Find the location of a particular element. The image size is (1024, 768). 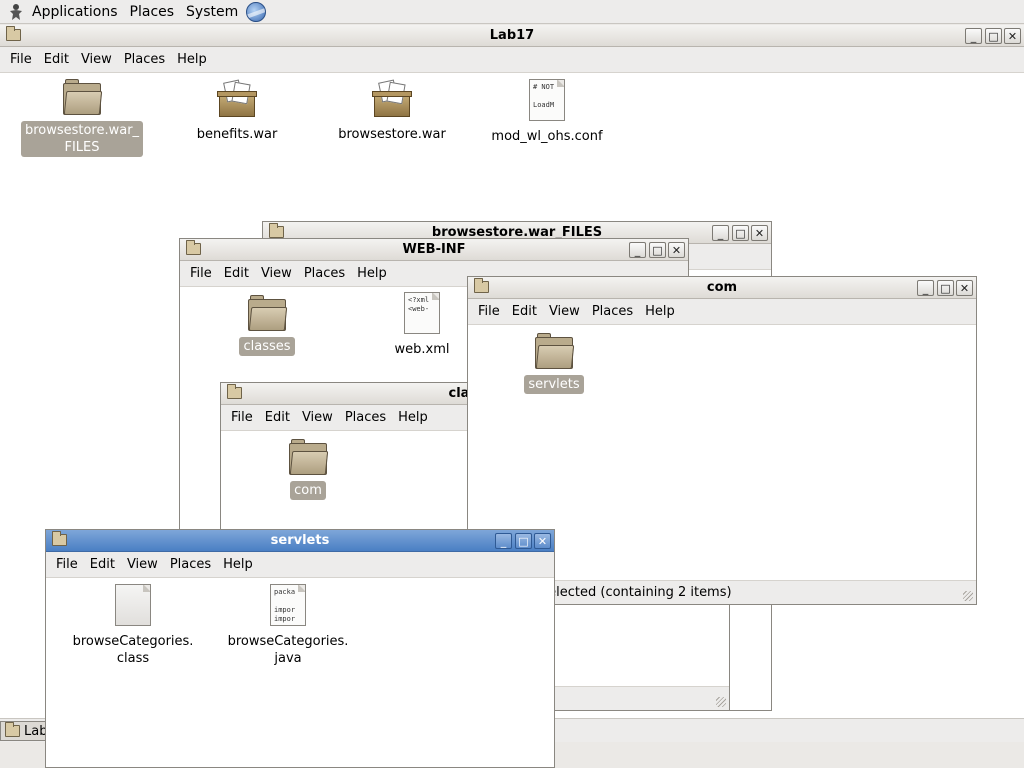

file-item: classes is located at coordinates (267, 325).